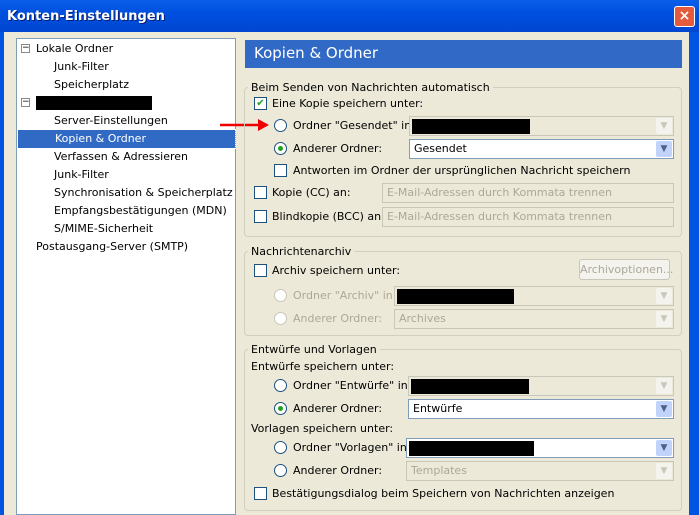 Image resolution: width=699 pixels, height=515 pixels. I want to click on confirm-dialog-checkbox, so click(260, 493).